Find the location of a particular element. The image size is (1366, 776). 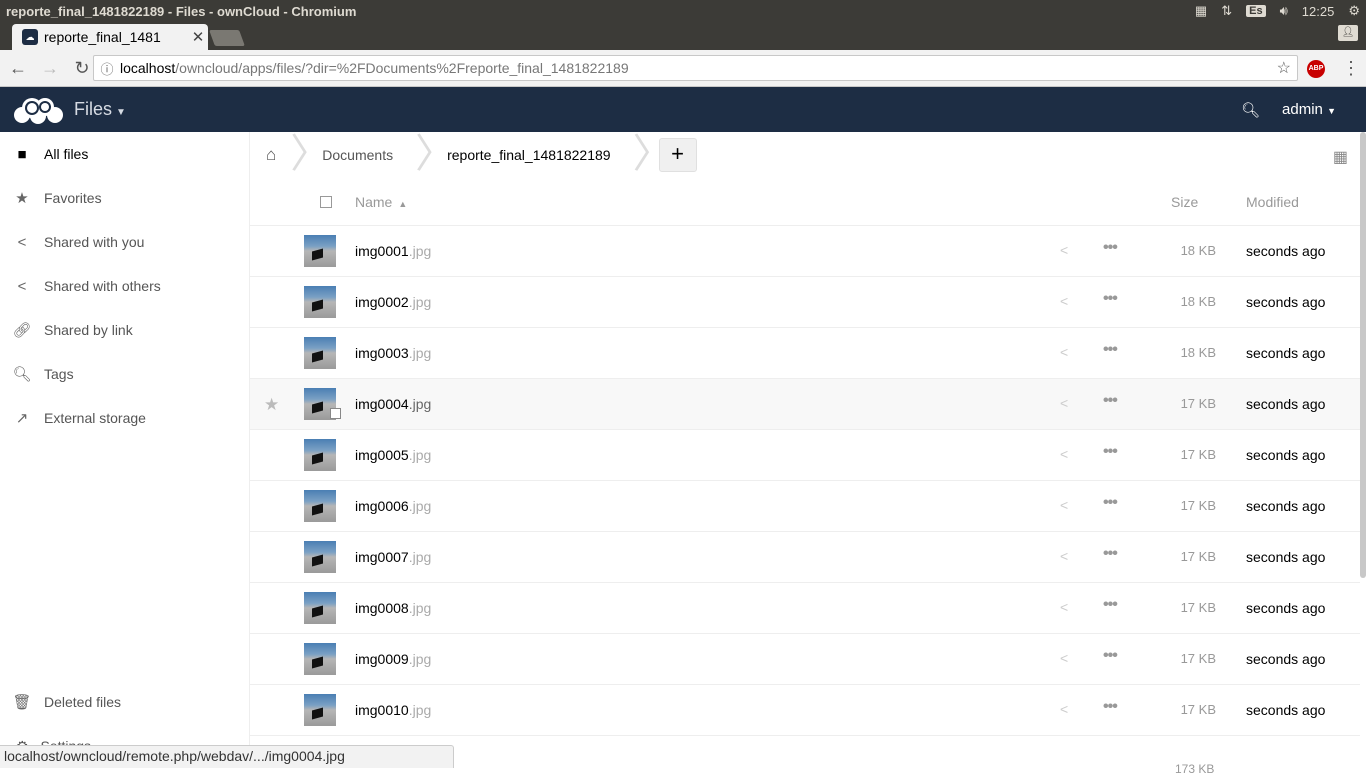

volume-icon: 🔊︎ is located at coordinates (1284, 11).